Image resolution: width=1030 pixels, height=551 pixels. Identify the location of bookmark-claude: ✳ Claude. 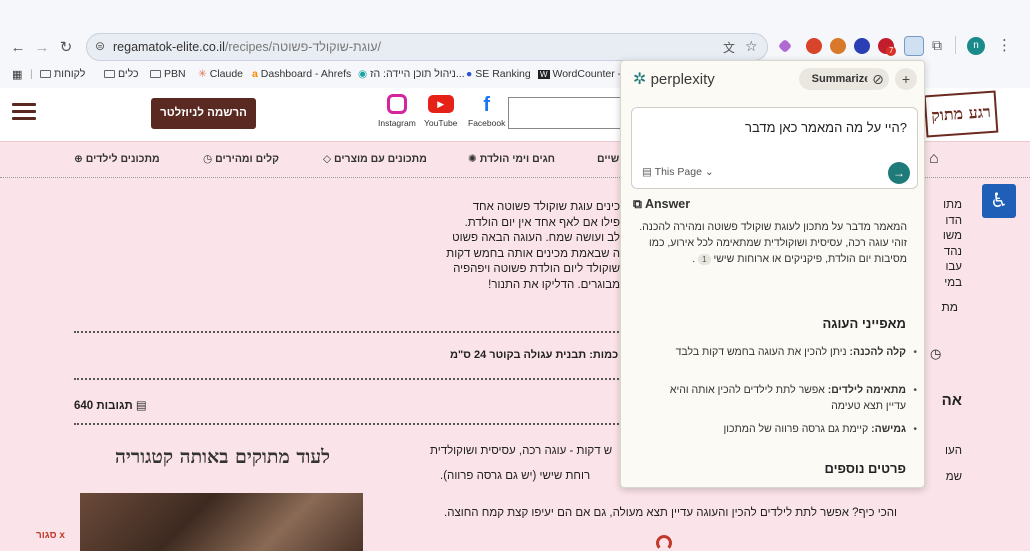
(220, 74).